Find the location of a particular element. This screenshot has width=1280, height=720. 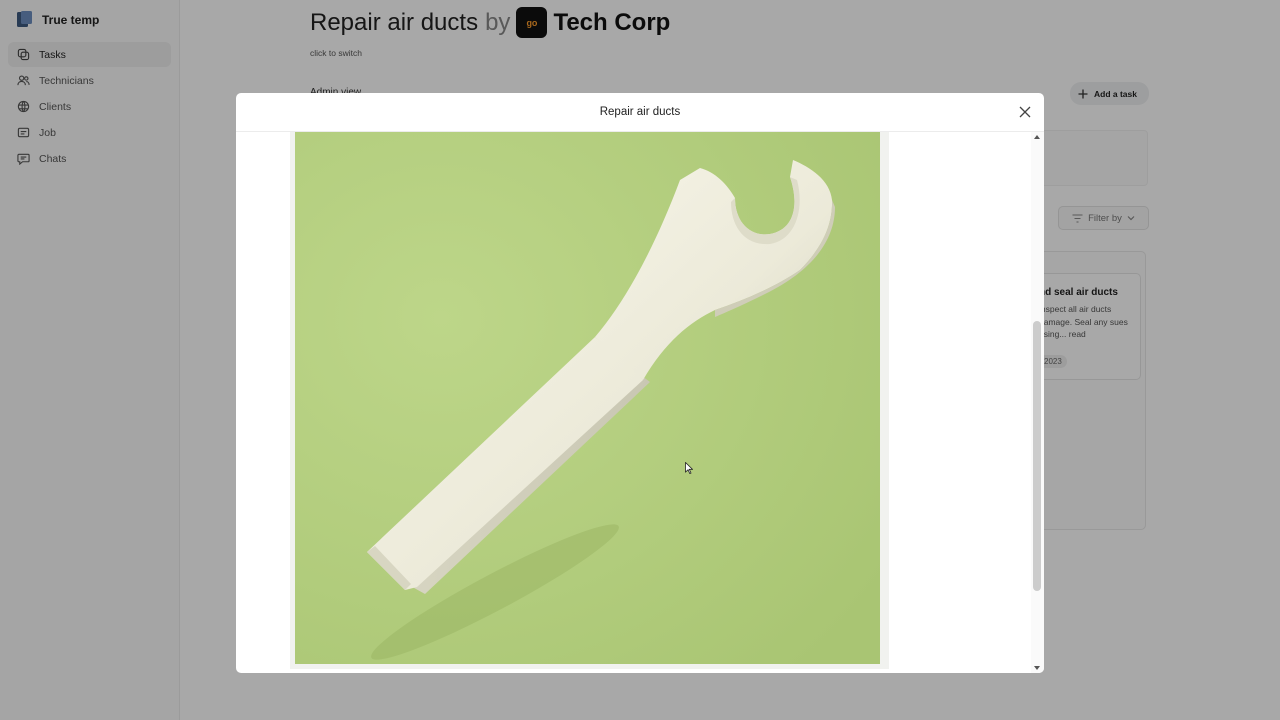

modal-header: Repair air ducts is located at coordinates (640, 112).